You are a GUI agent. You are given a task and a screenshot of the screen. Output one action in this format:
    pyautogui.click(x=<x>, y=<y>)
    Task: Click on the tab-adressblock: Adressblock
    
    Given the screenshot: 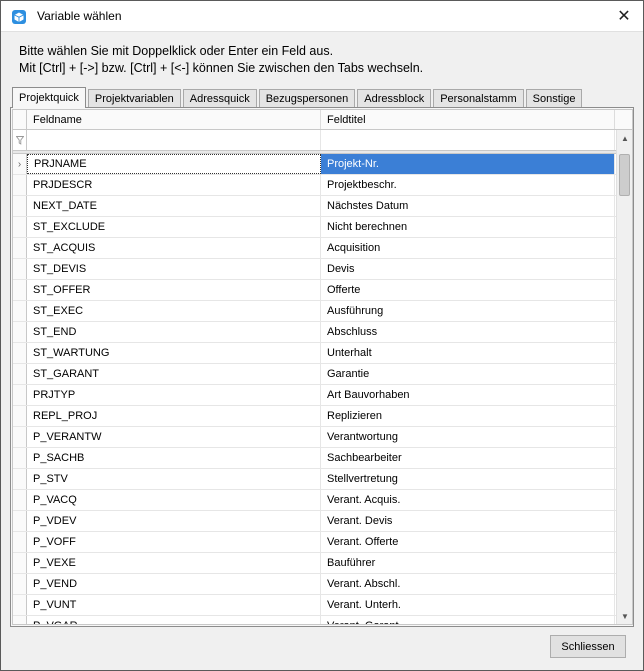 What is the action you would take?
    pyautogui.click(x=394, y=98)
    